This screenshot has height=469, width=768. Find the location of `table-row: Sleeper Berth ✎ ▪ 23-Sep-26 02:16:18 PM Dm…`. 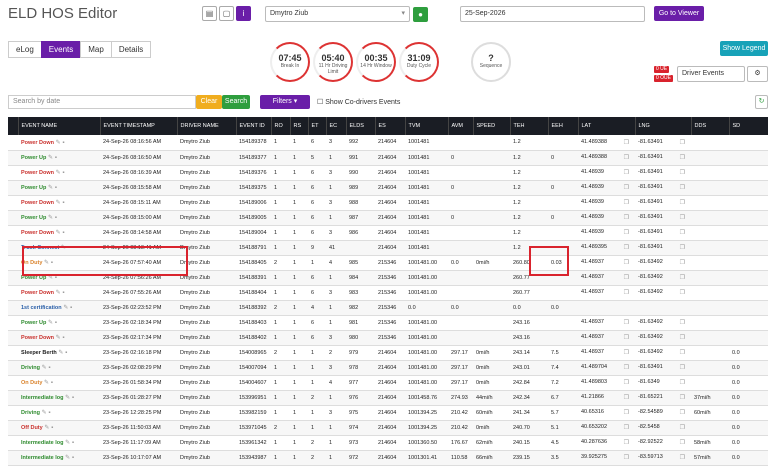

table-row: Sleeper Berth ✎ ▪ 23-Sep-26 02:16:18 PM Dm… is located at coordinates (388, 353).